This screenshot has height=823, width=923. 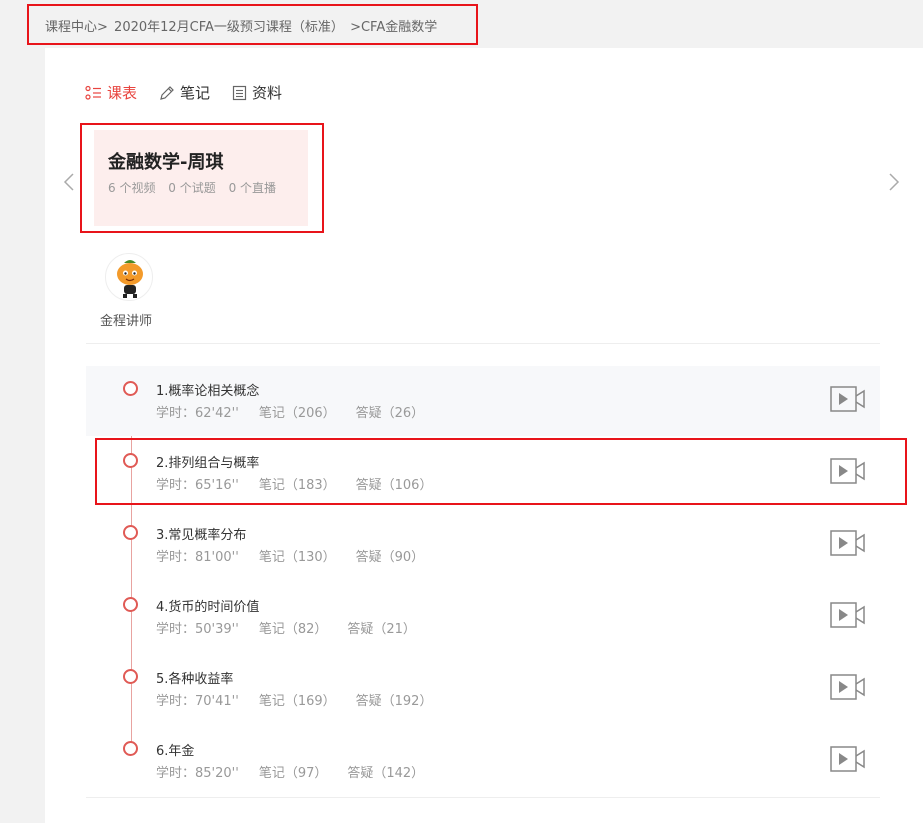 I want to click on lesson-duration: 学时：62'42'', so click(x=197, y=413).